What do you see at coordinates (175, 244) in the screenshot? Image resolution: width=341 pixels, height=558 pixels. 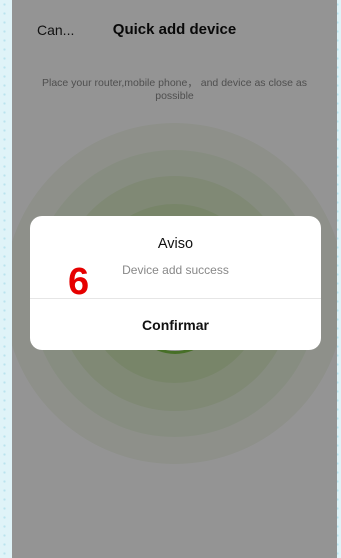 I see `dialog-title: Aviso` at bounding box center [175, 244].